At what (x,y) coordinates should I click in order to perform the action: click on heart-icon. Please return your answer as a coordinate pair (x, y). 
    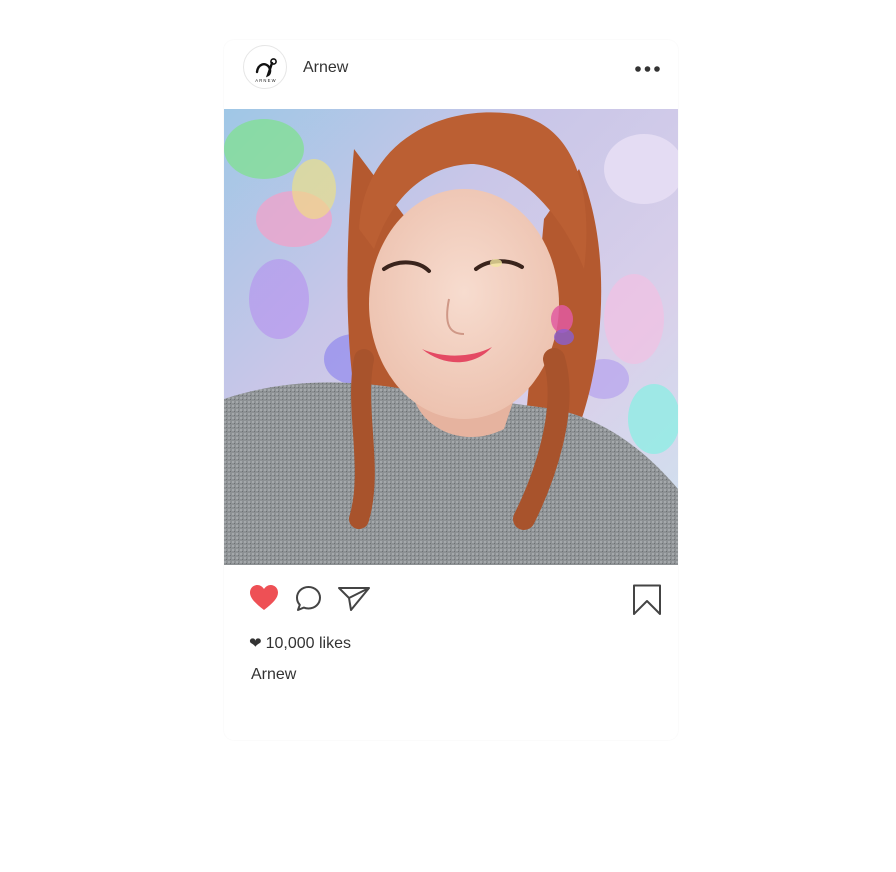
    Looking at the image, I should click on (264, 597).